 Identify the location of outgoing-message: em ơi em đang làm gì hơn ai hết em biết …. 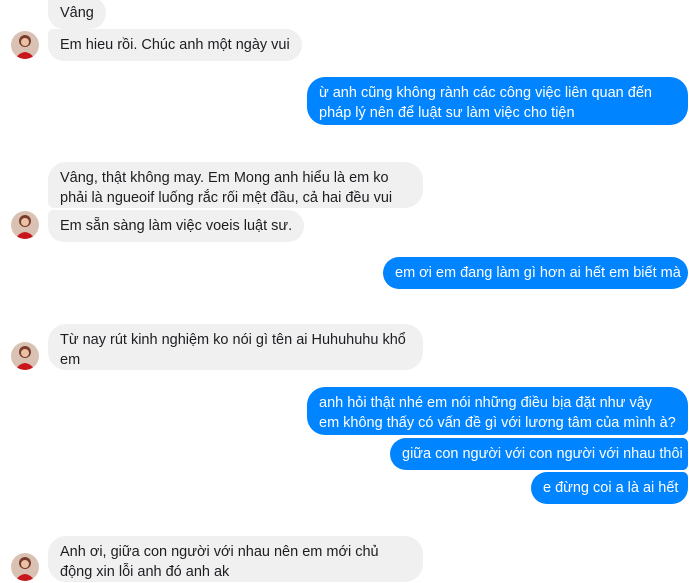
(535, 273).